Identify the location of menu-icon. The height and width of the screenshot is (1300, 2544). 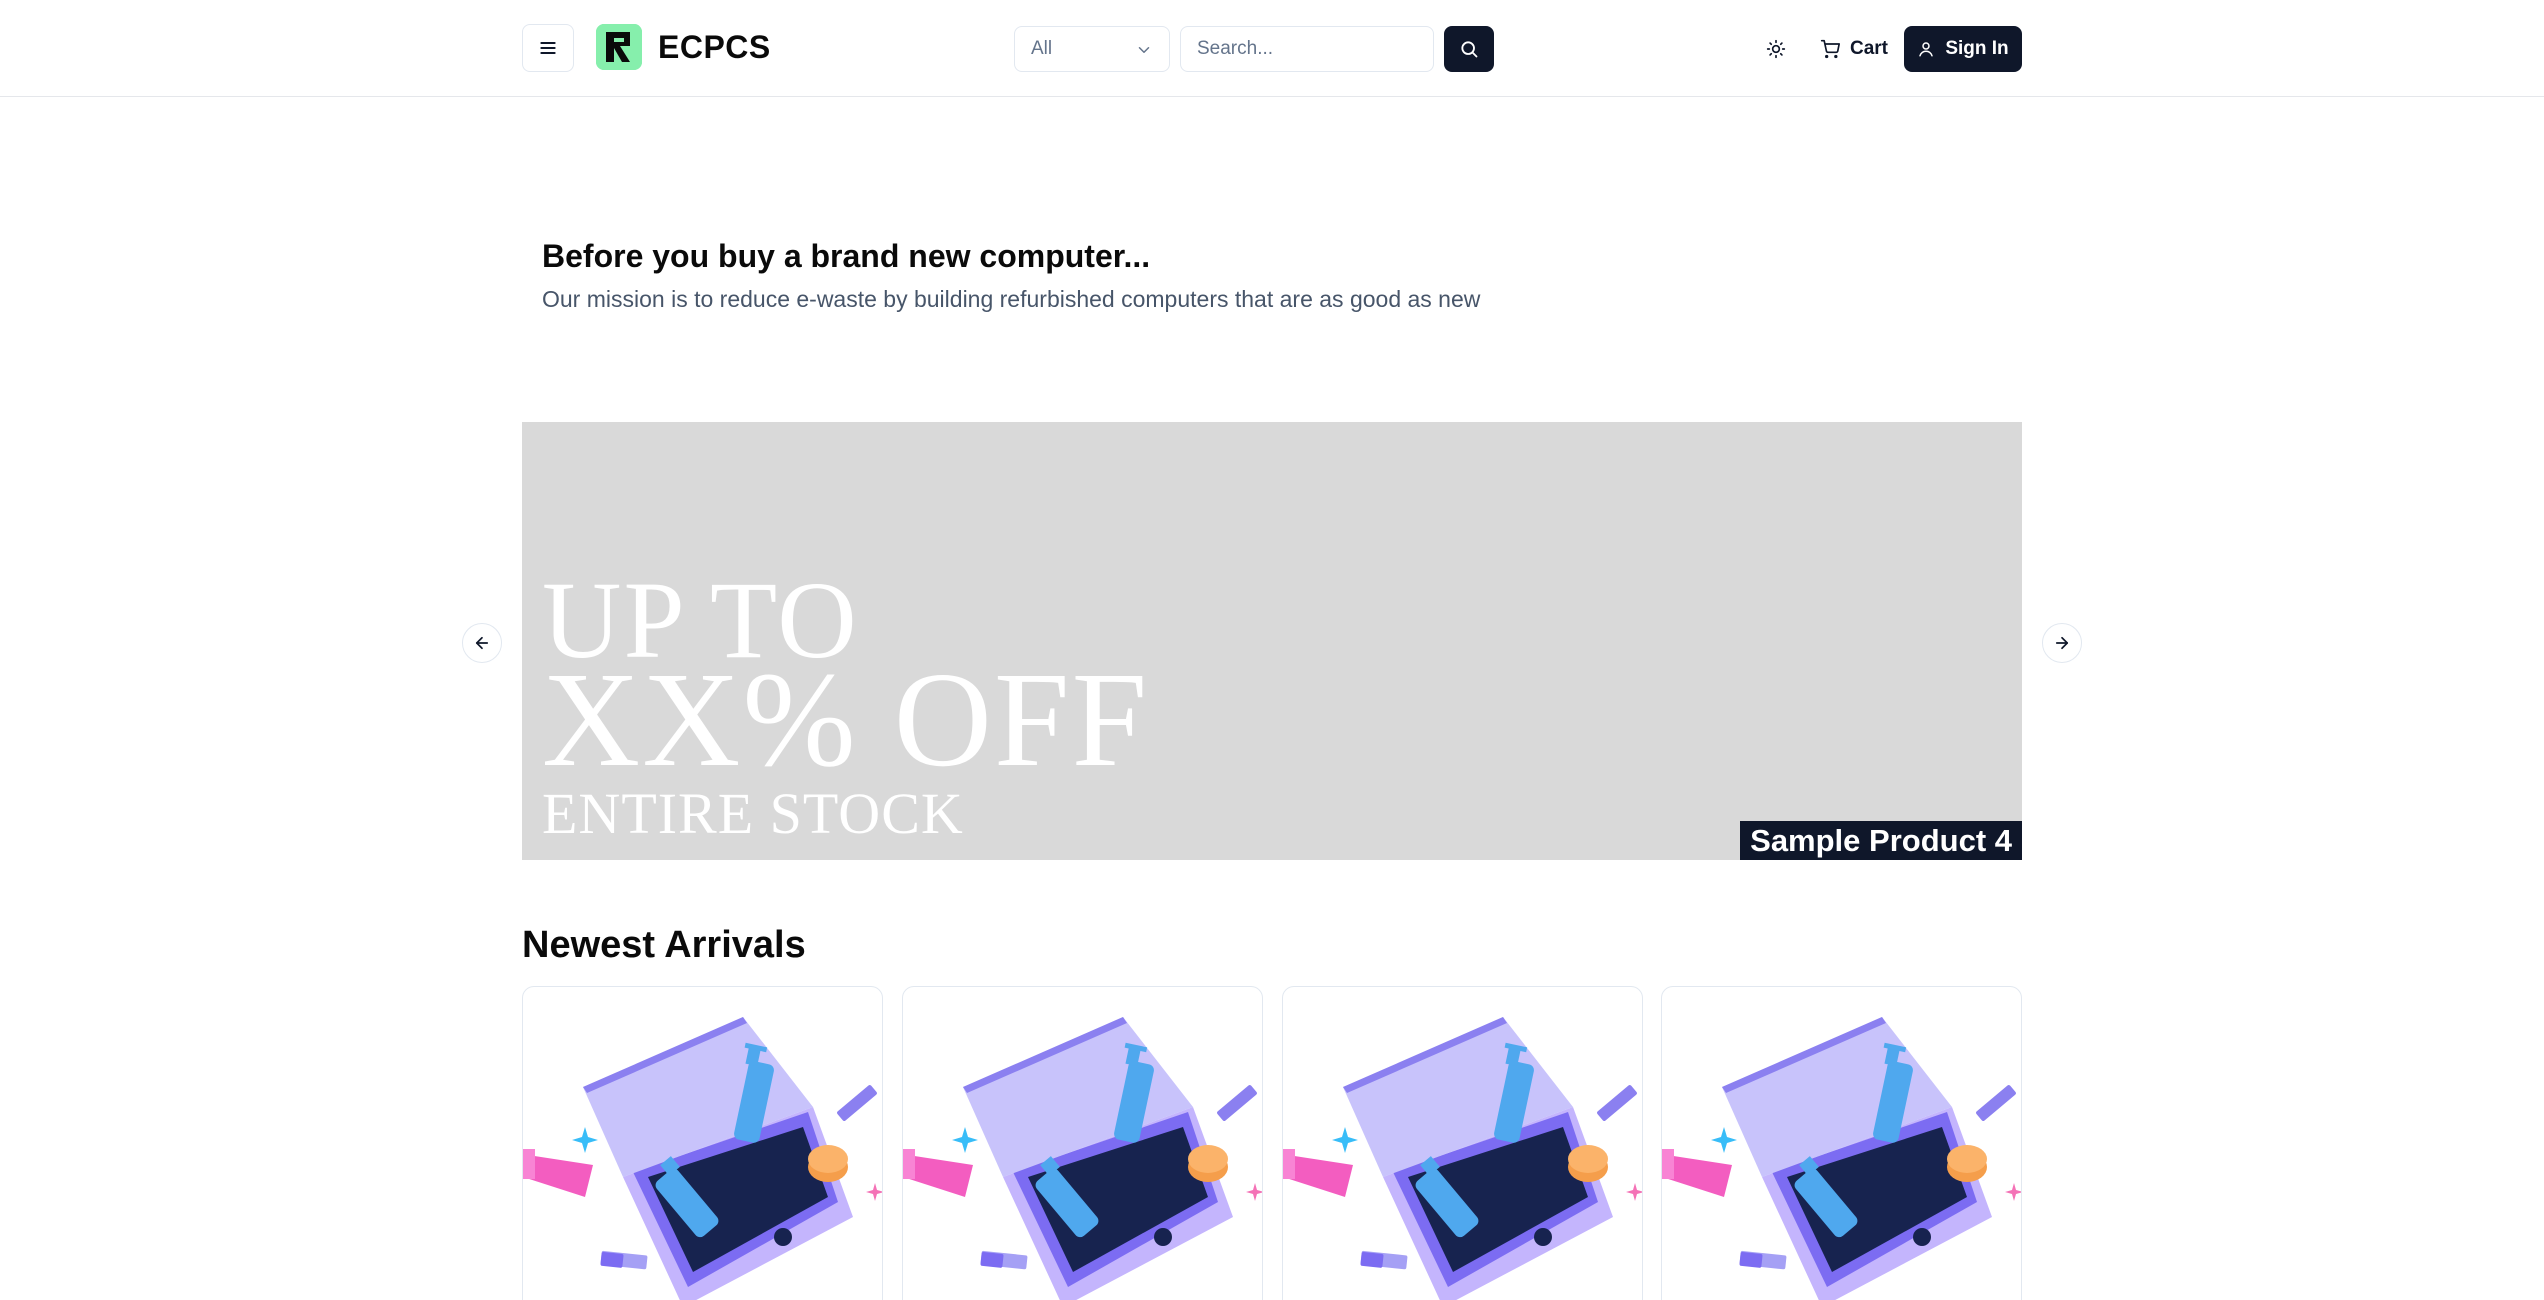
(548, 48).